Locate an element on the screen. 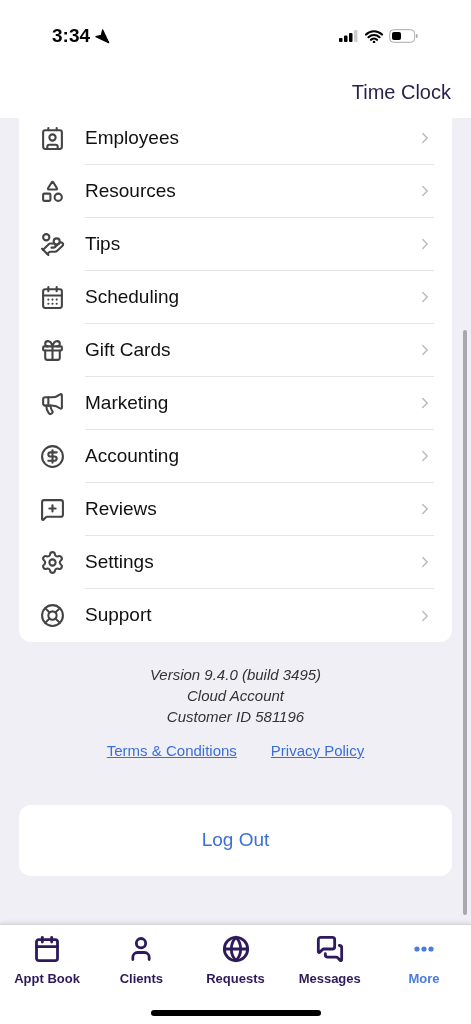 This screenshot has width=471, height=1024. menu-label: Accounting is located at coordinates (132, 455).